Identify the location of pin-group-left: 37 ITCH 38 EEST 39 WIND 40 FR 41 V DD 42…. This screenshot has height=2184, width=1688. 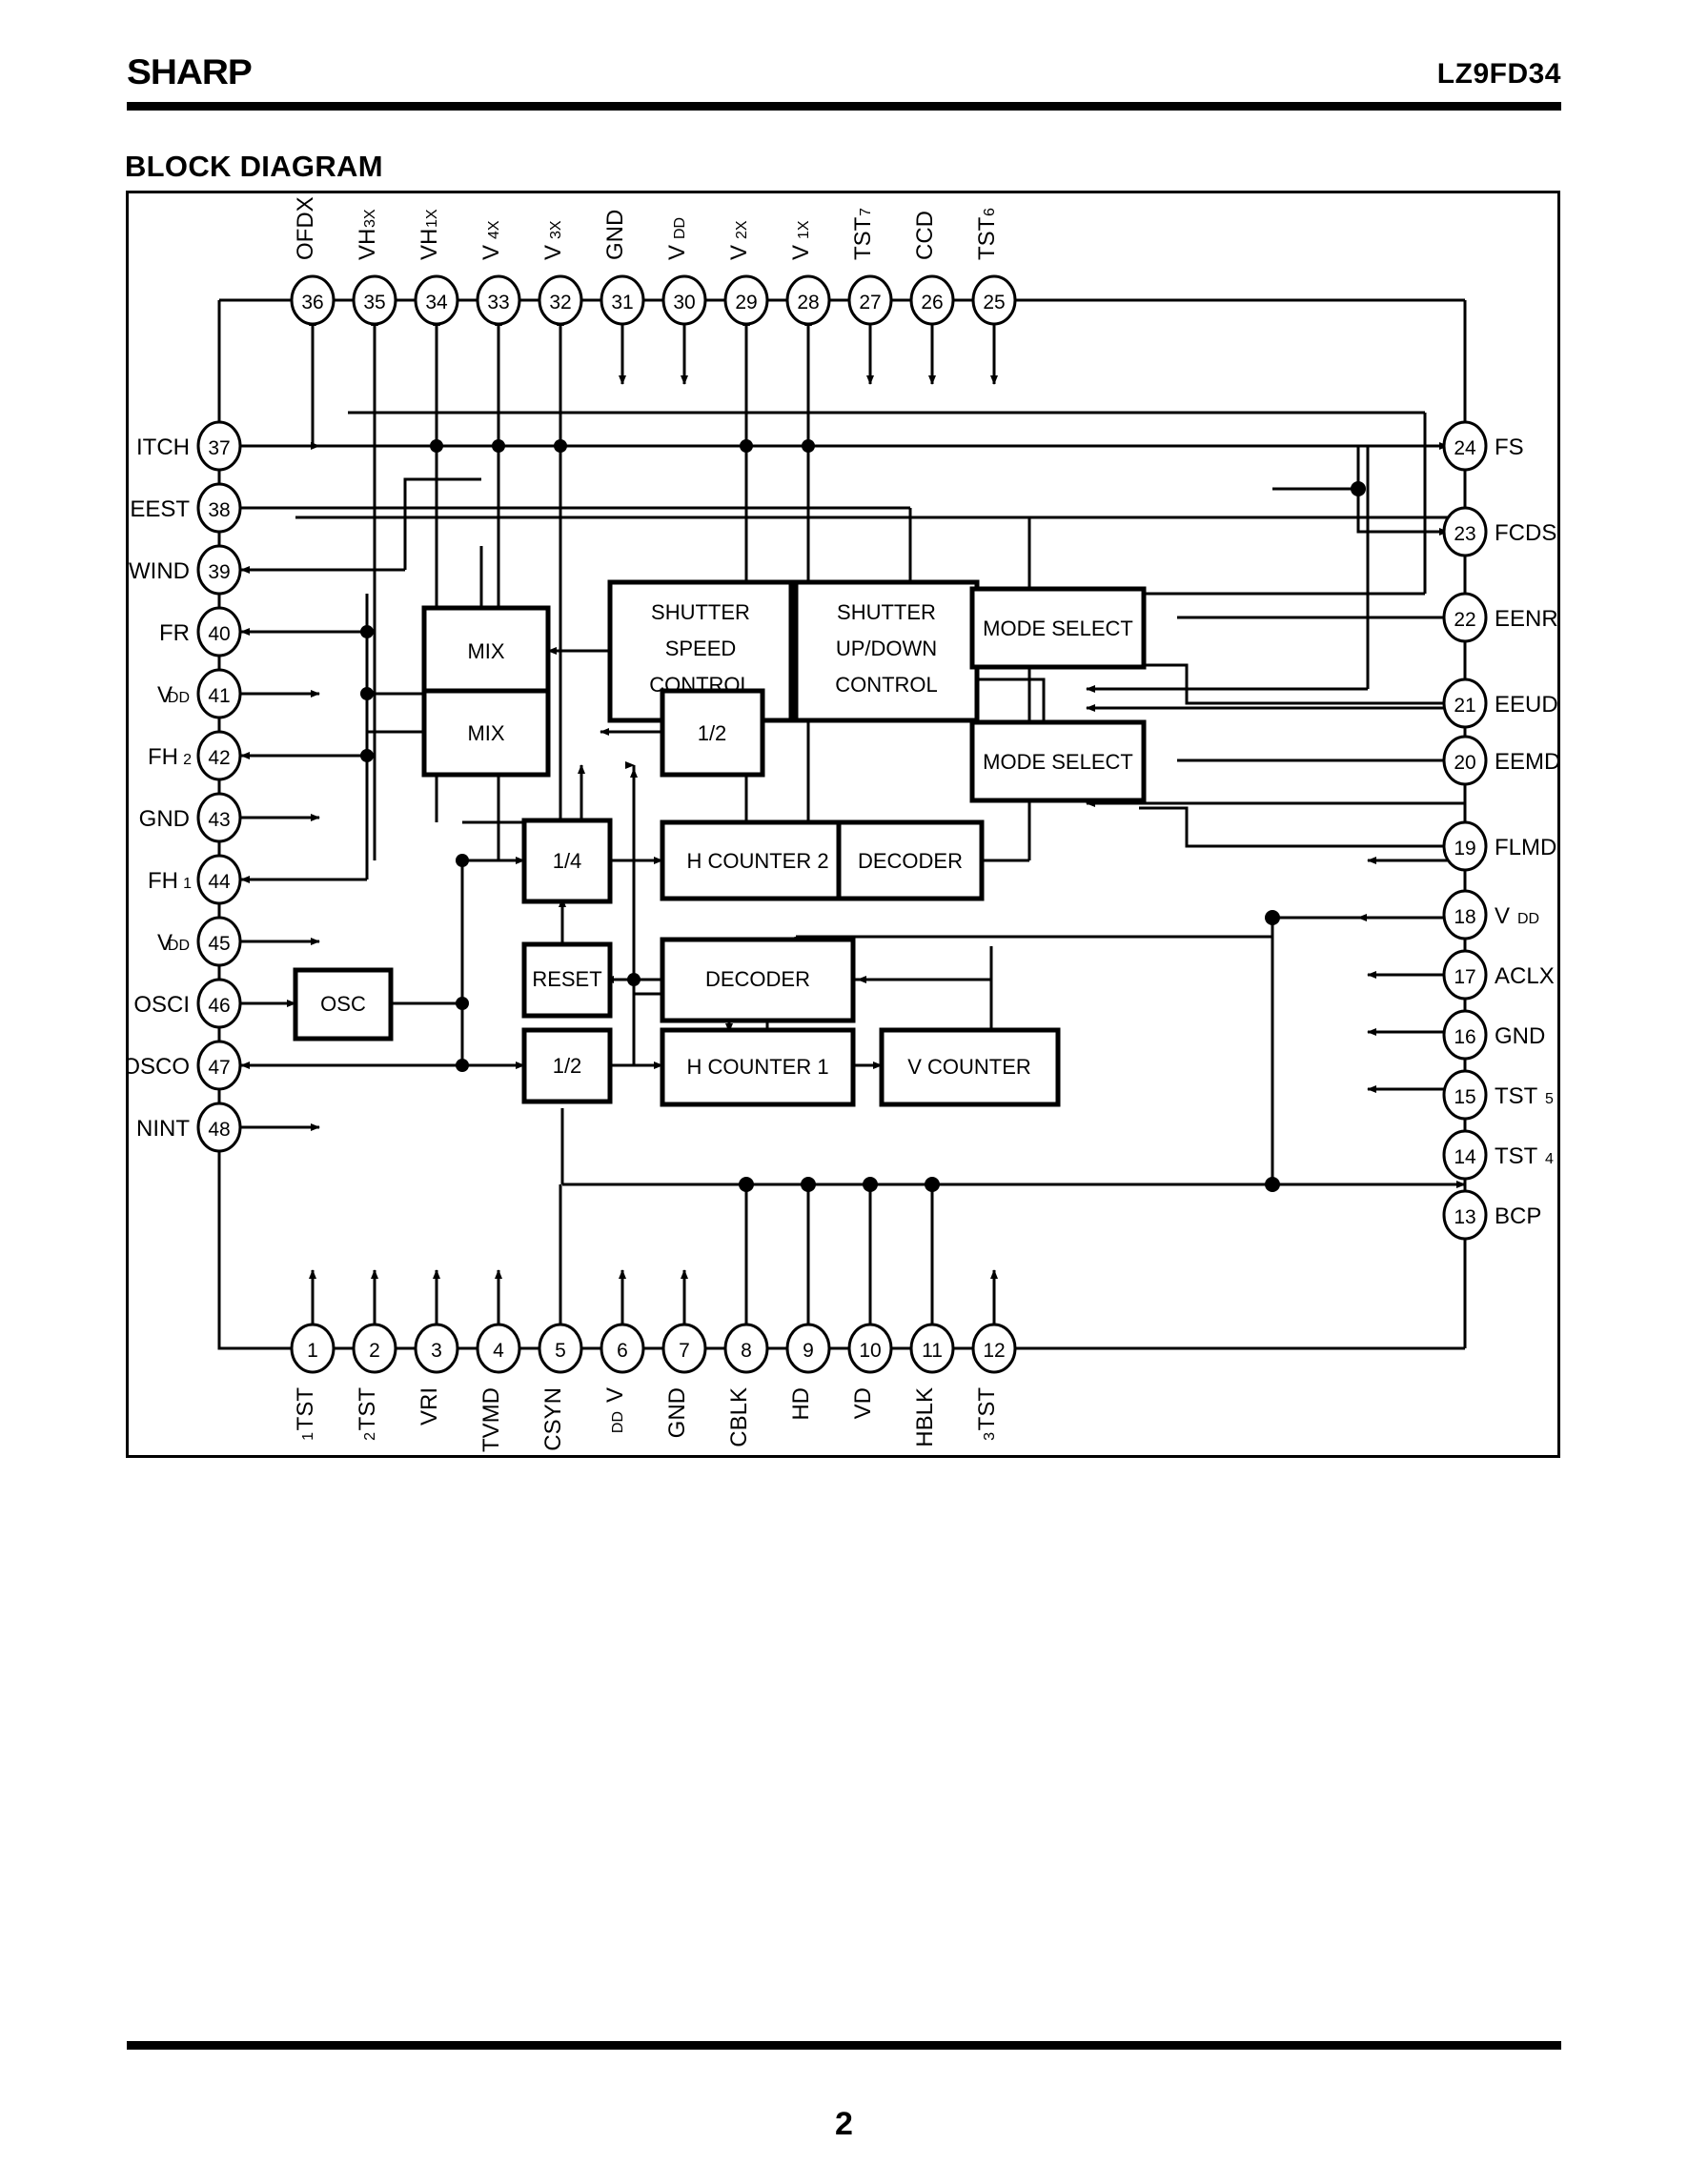
(186, 787).